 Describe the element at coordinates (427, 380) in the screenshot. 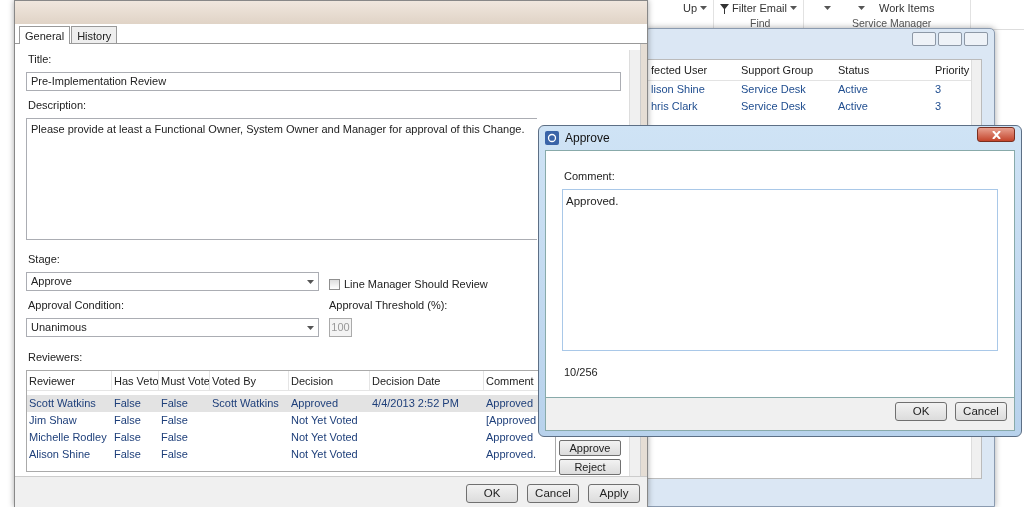

I see `column-header: Decision Date` at that location.